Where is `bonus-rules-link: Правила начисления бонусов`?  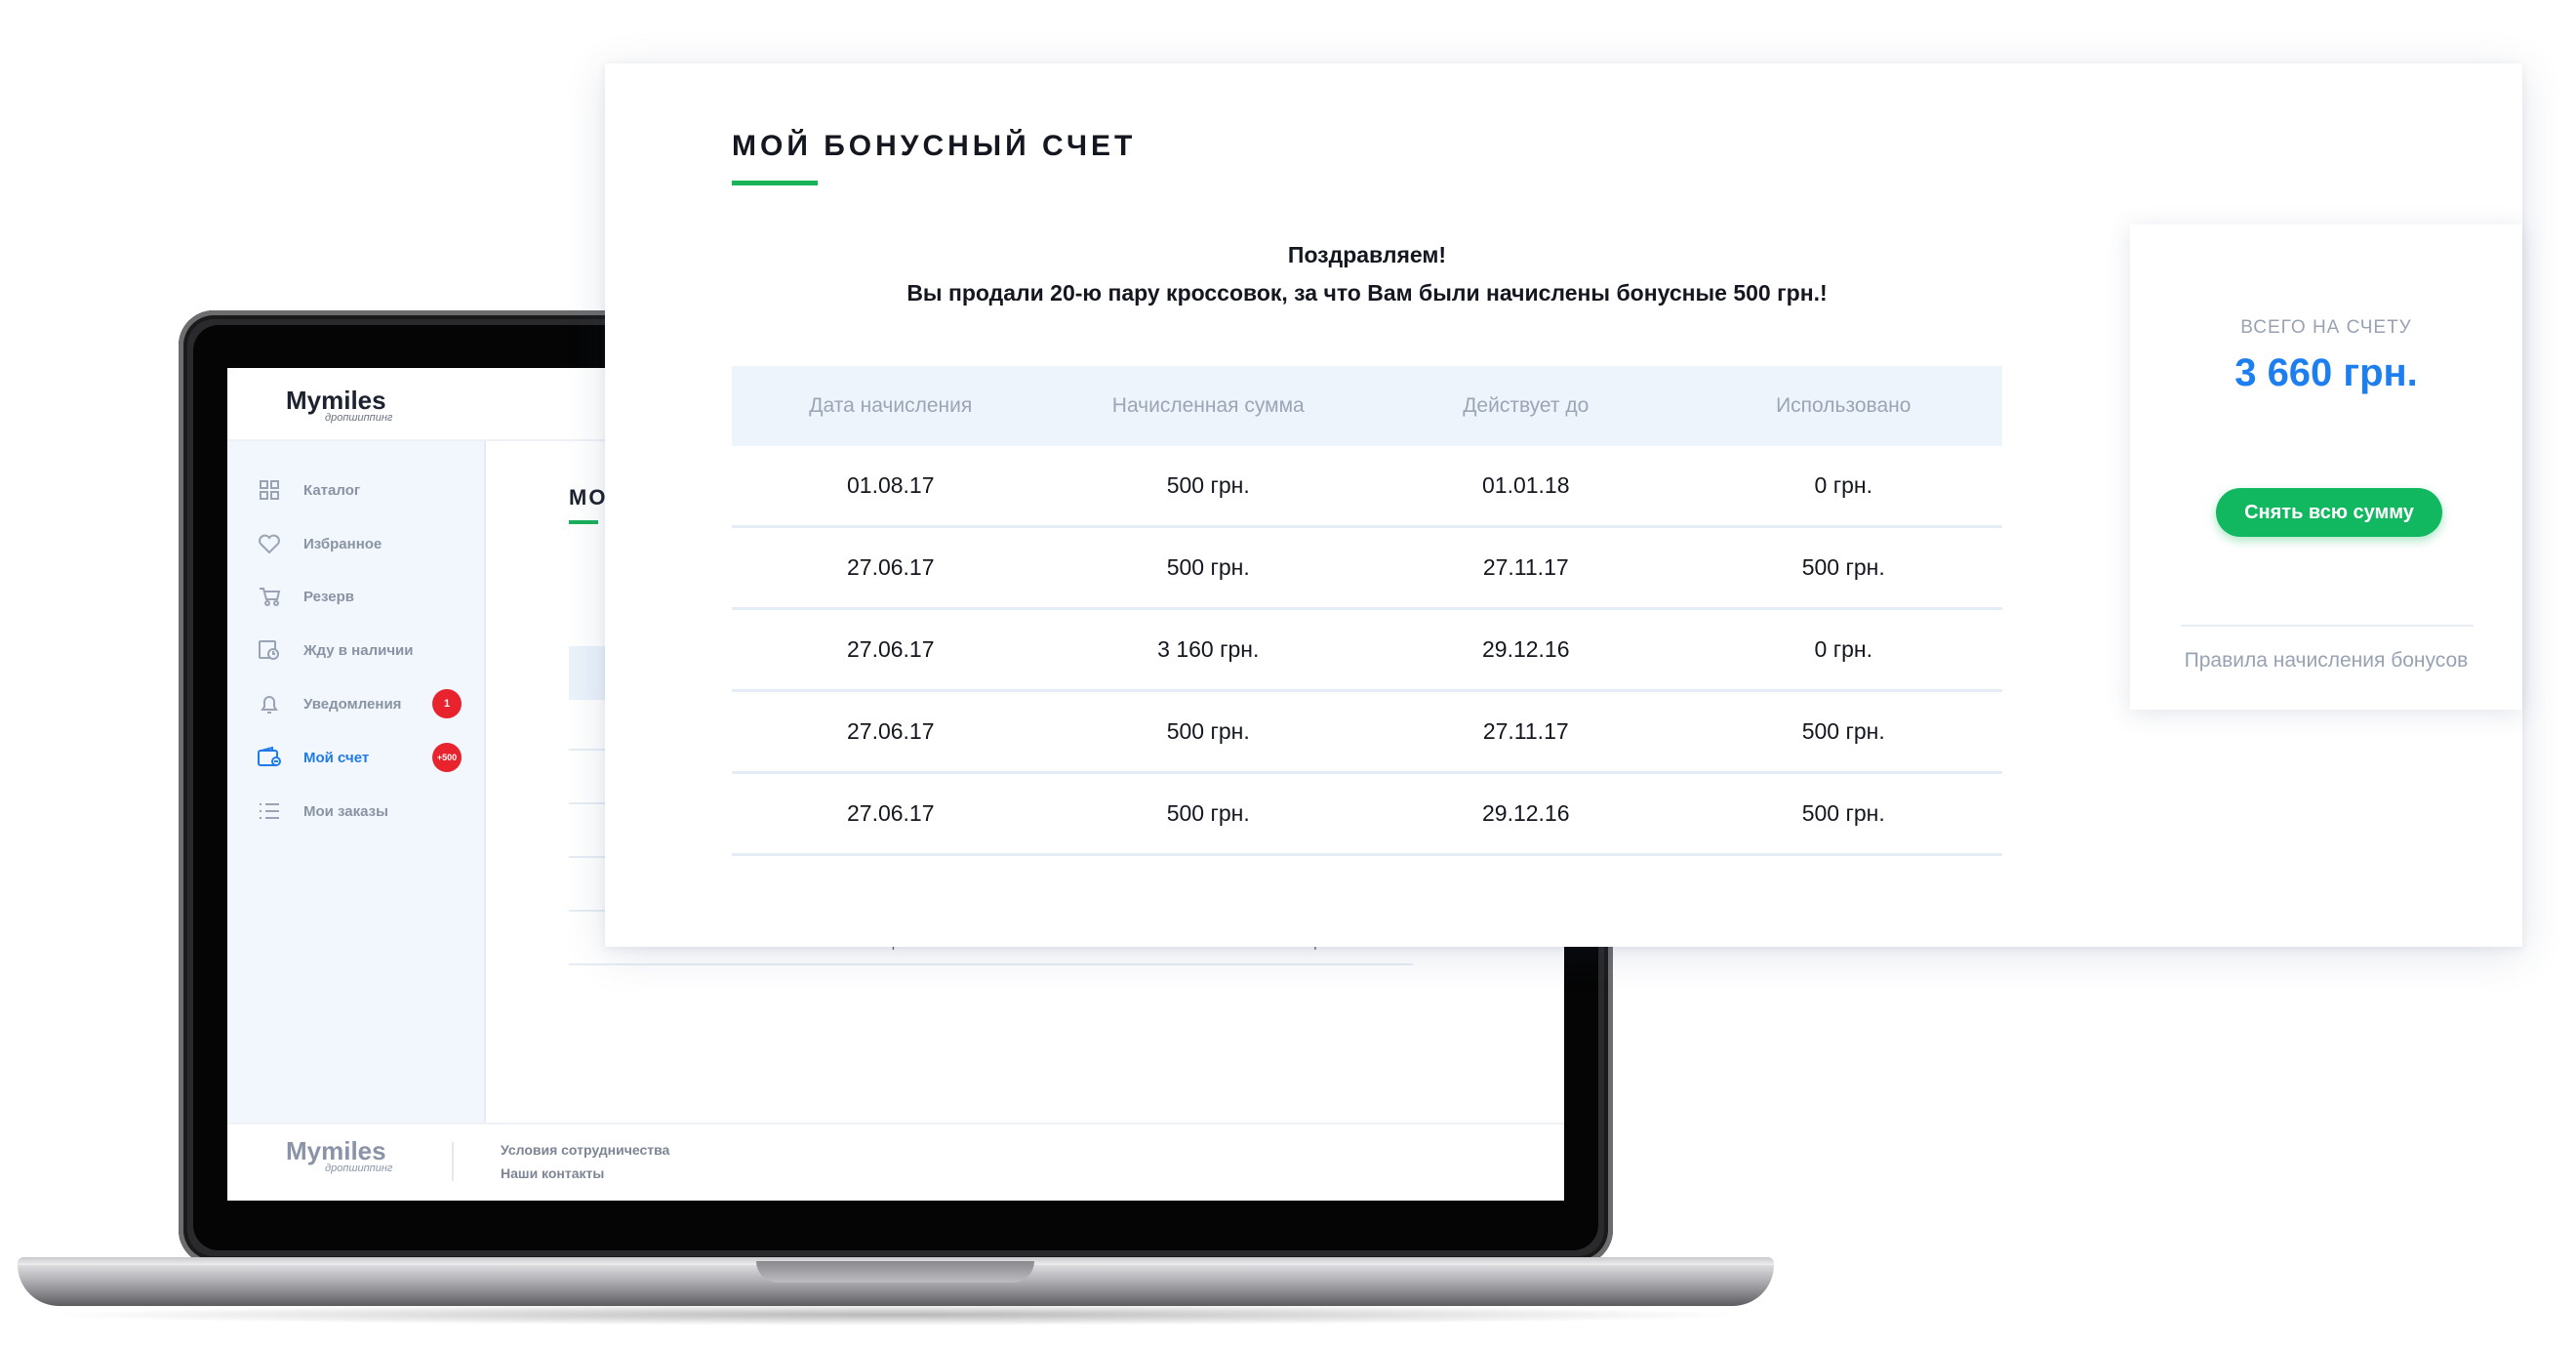
bonus-rules-link: Правила начисления бонусов is located at coordinates (2326, 661).